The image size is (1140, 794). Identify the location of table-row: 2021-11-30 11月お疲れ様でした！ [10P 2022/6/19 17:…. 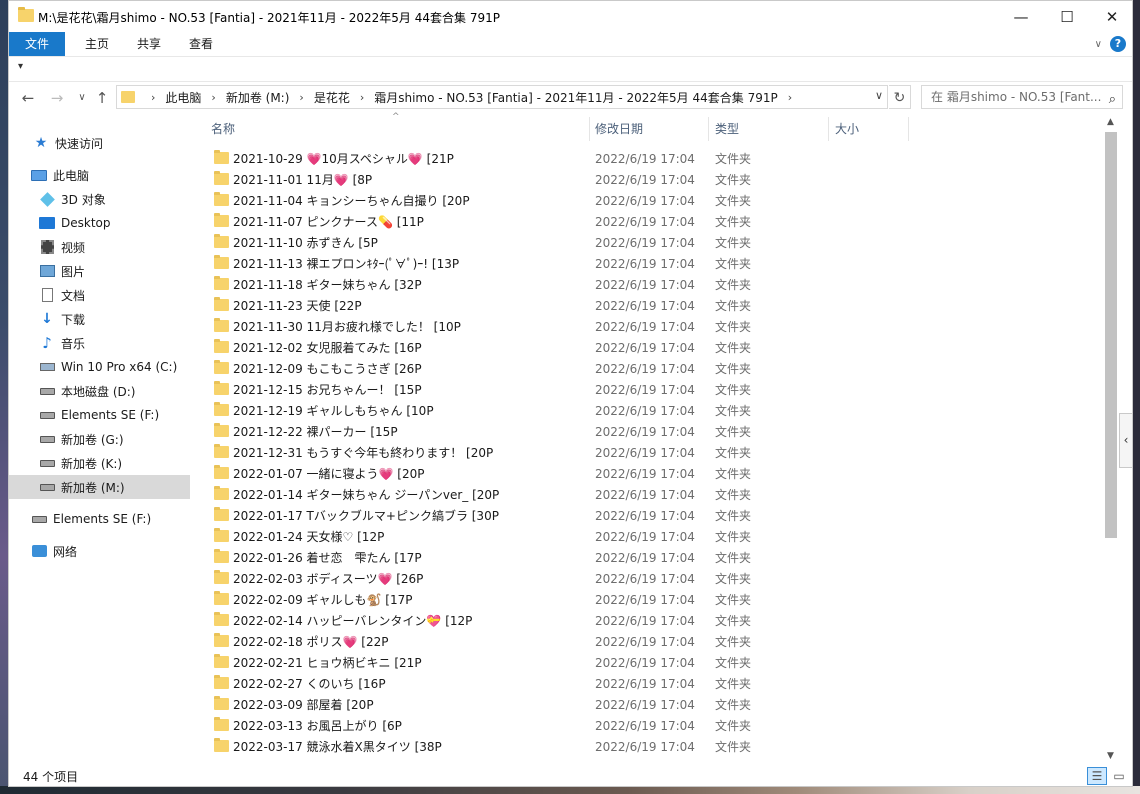
(648, 326).